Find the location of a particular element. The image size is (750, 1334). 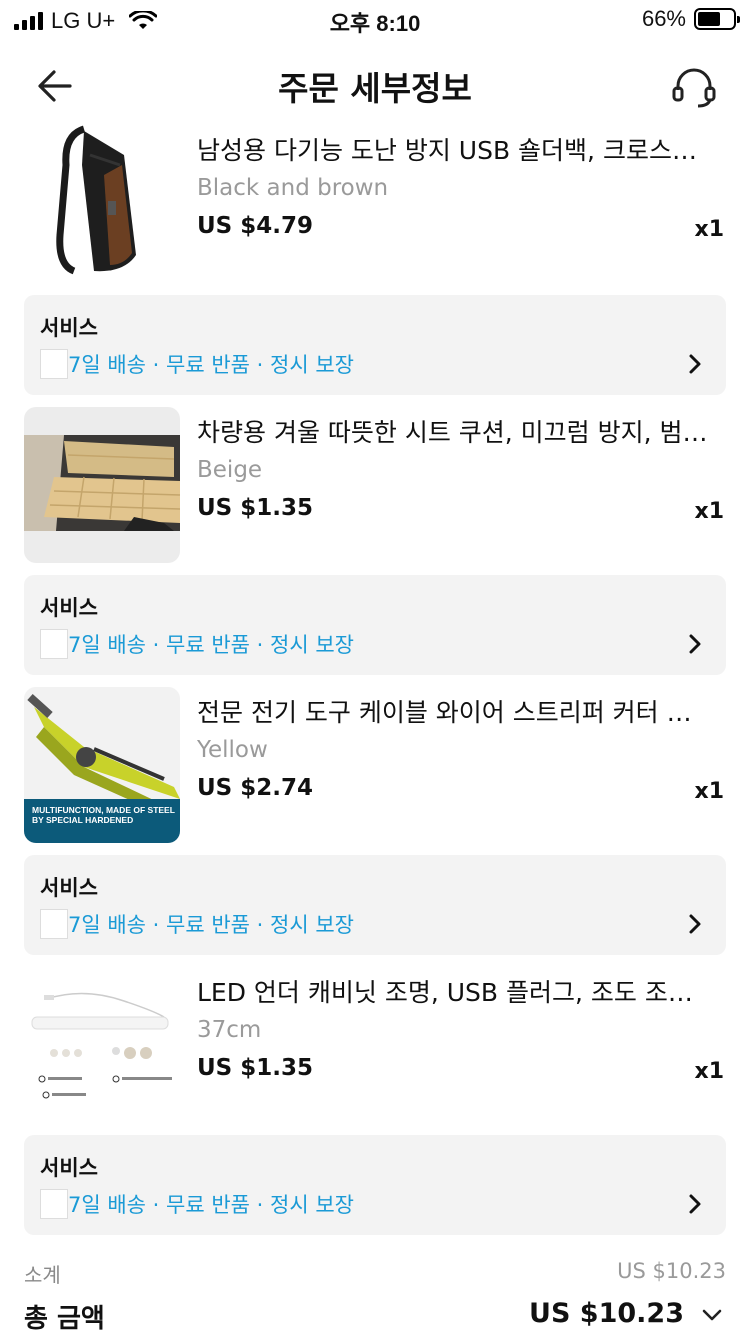

item-title: 전문 전기 도구 케이블 와이어 스트리퍼 커터 압착기 is located at coordinates (454, 711).